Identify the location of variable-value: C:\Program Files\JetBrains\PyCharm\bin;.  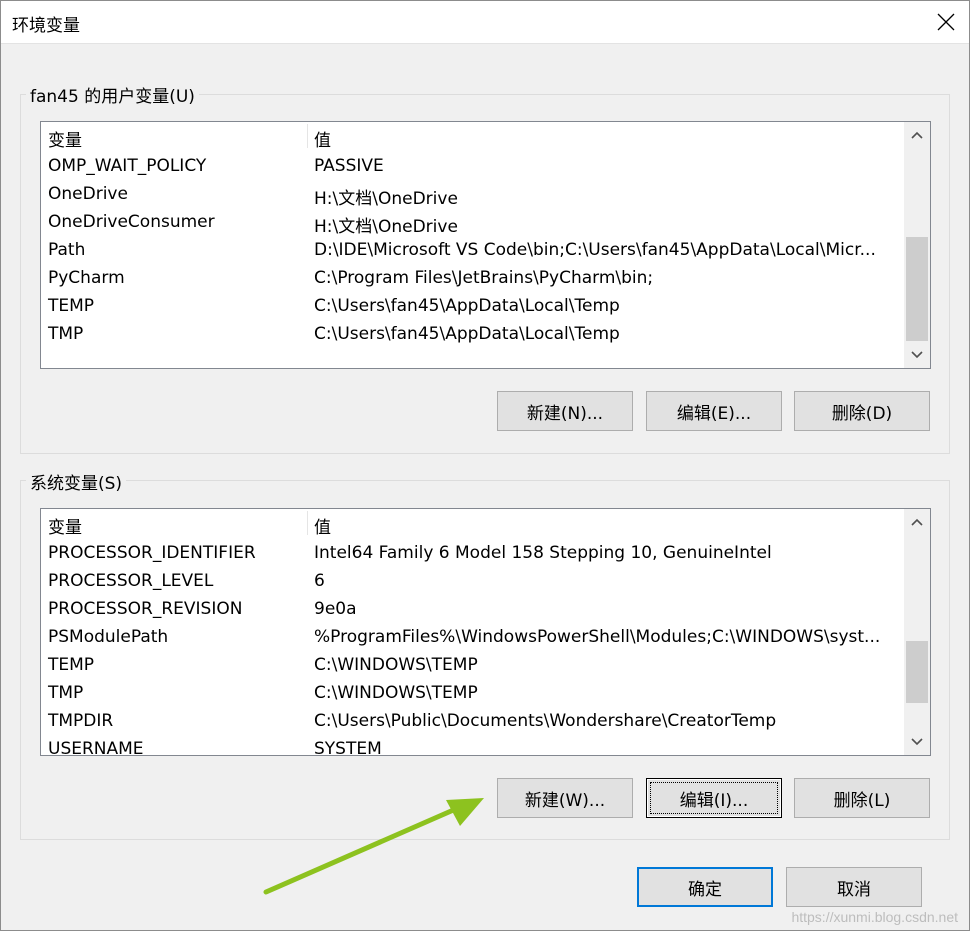
(484, 278).